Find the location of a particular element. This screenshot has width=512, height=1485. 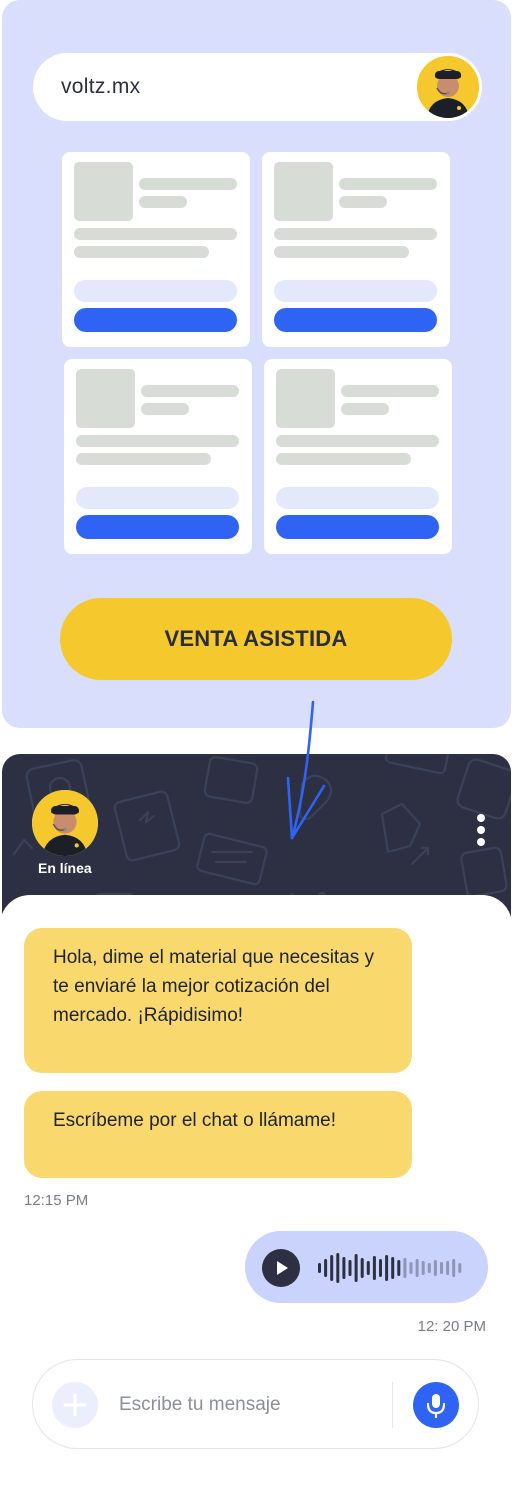

audio-waveform is located at coordinates (392, 1268).